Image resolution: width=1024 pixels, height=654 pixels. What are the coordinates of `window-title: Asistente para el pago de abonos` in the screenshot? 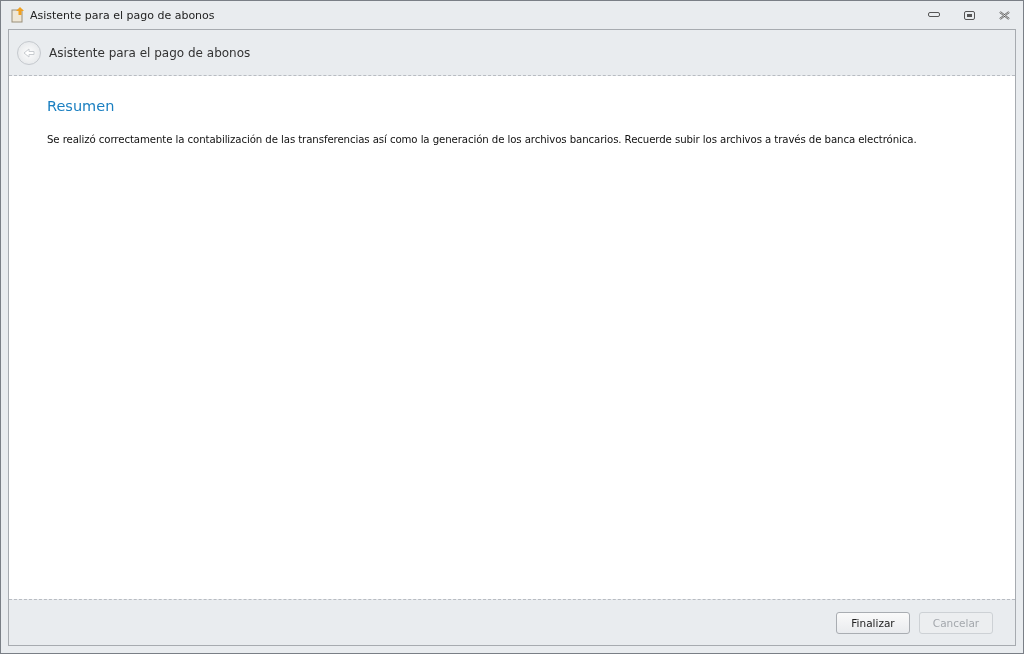 It's located at (123, 15).